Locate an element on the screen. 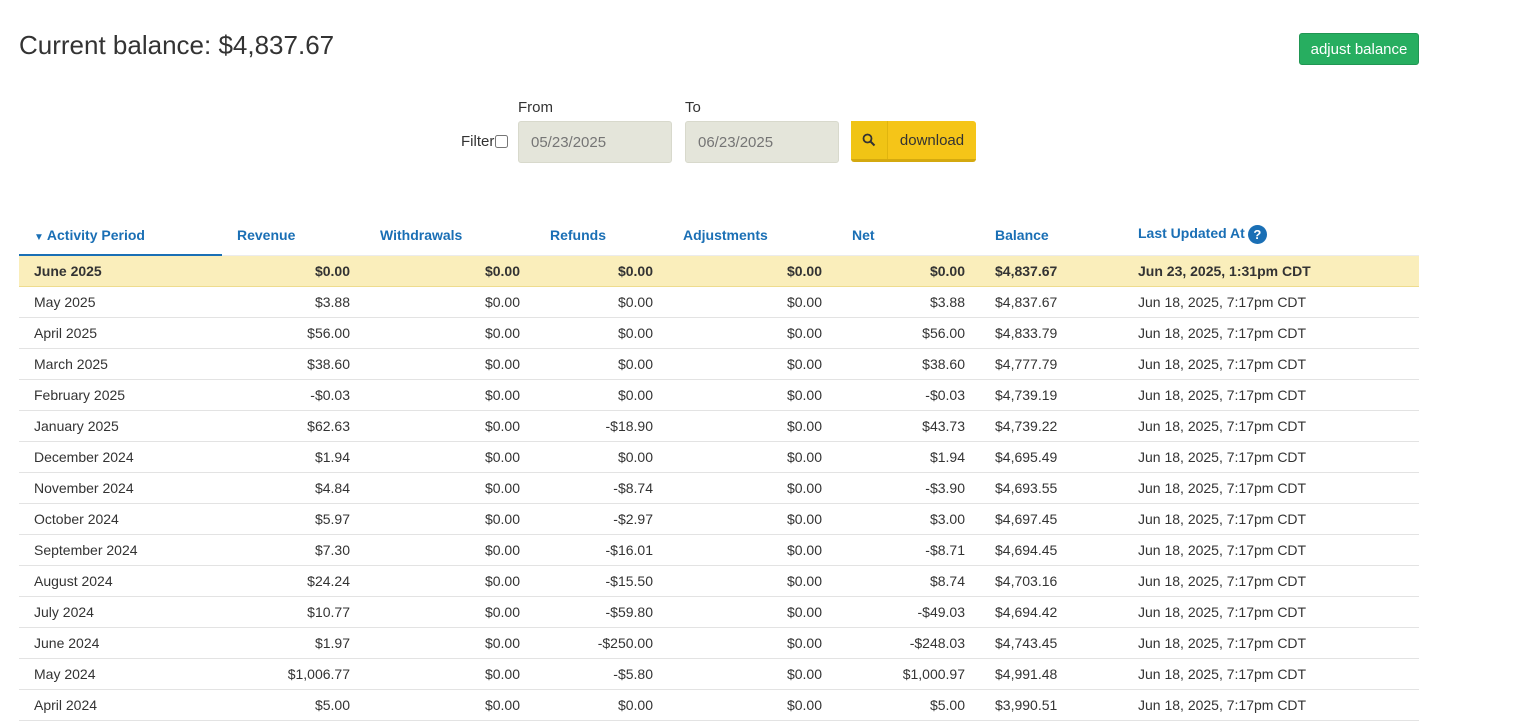 Image resolution: width=1537 pixels, height=721 pixels. cell-balance: $4,694.45 is located at coordinates (1051, 550).